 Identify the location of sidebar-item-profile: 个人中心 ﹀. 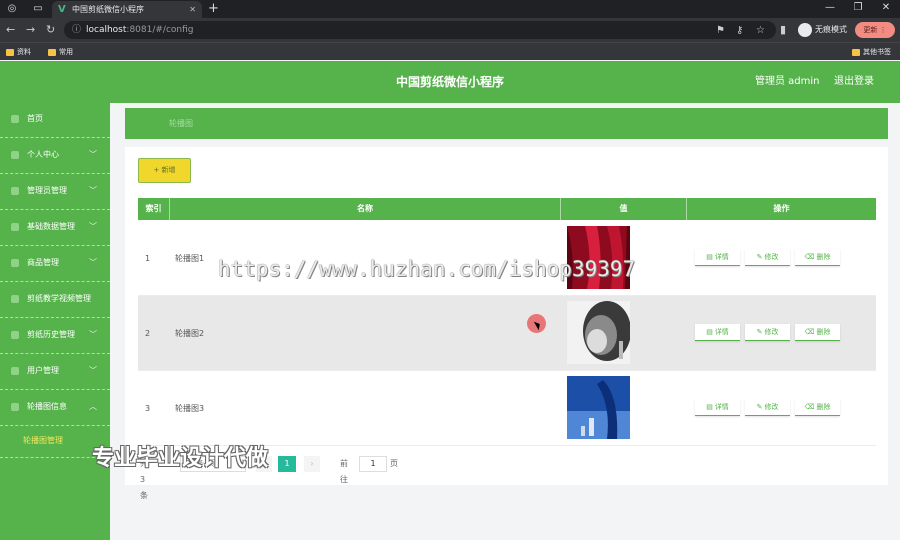
(55, 156).